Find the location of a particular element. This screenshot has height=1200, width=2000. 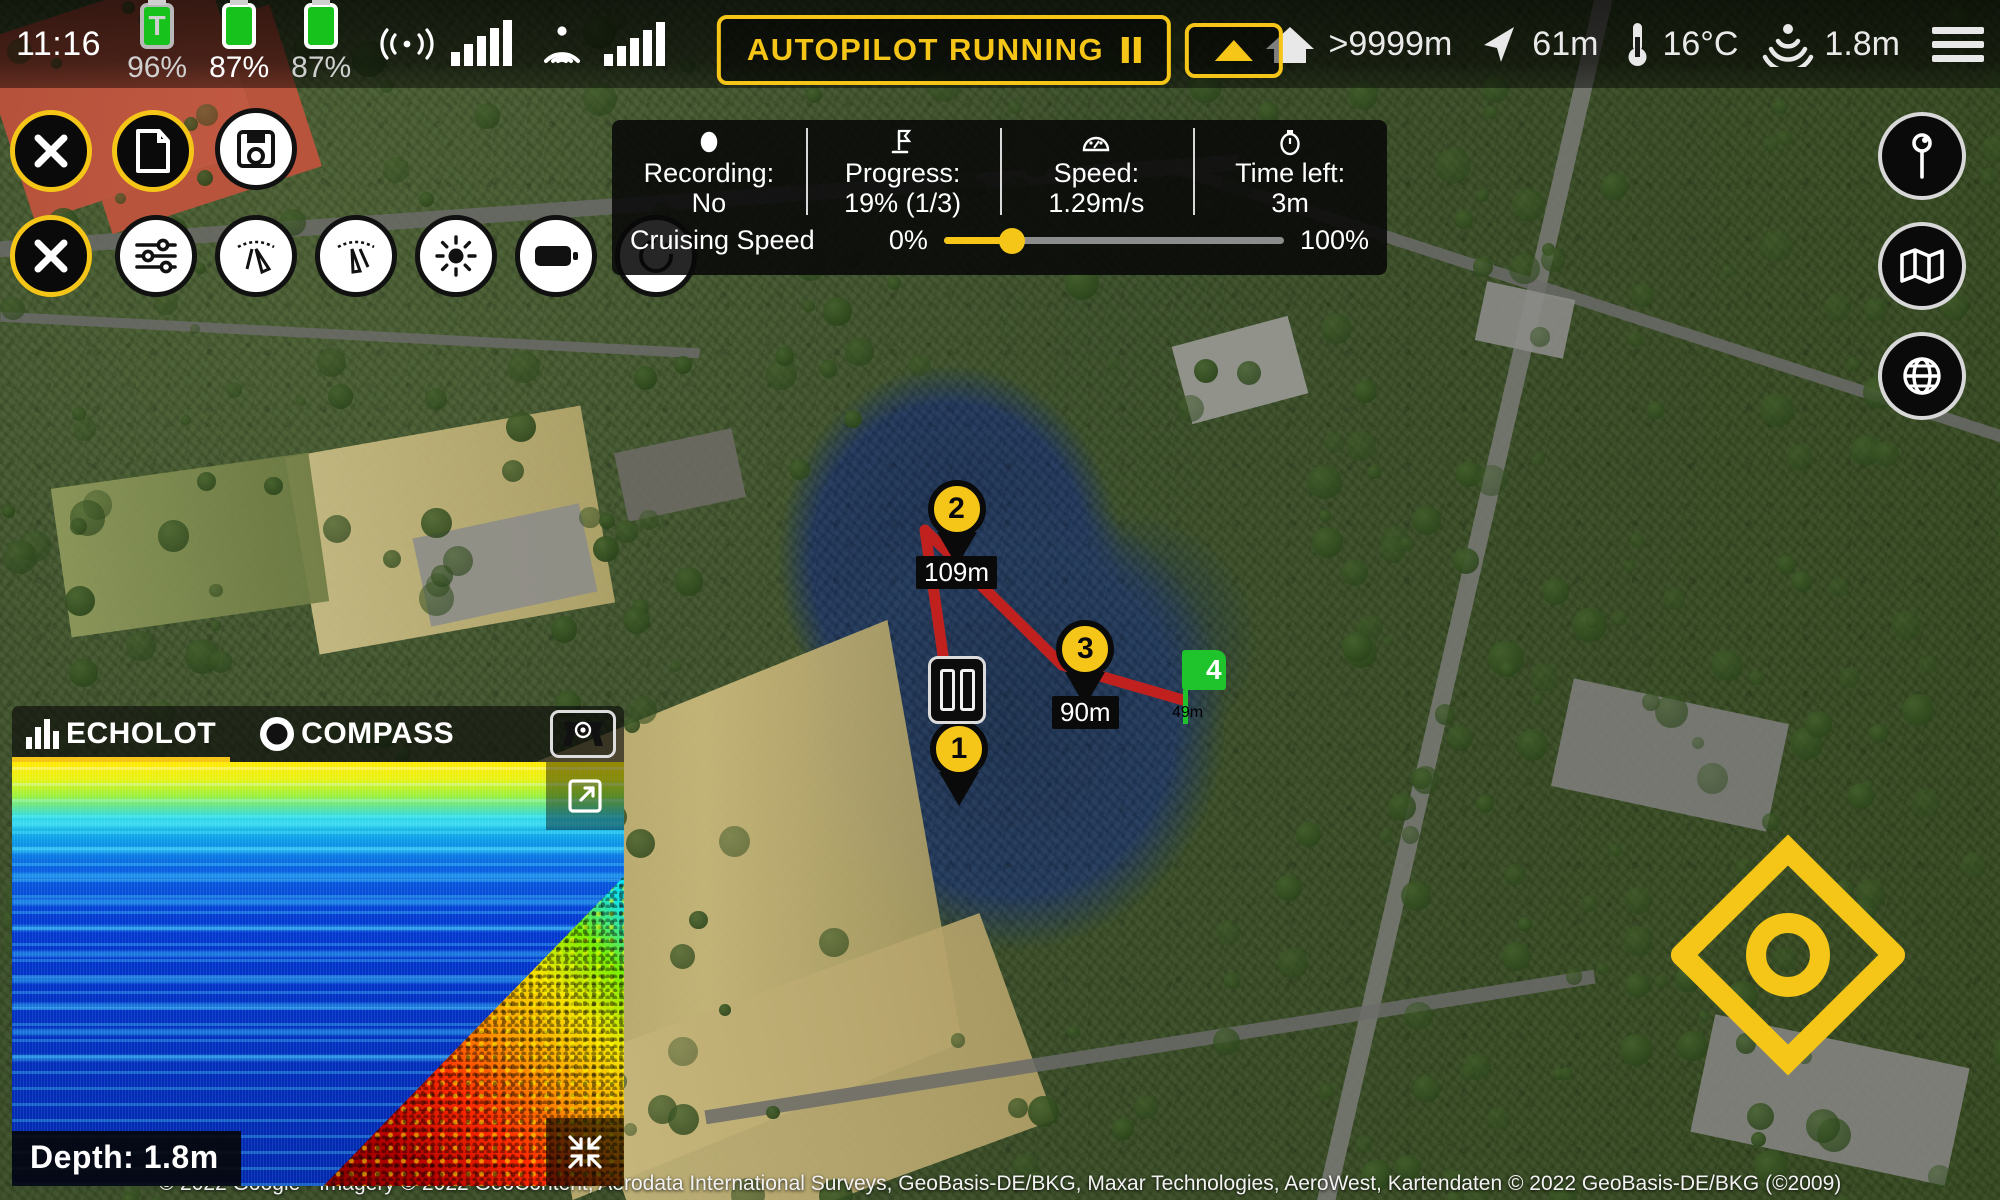

settings-sliders-button is located at coordinates (156, 256).